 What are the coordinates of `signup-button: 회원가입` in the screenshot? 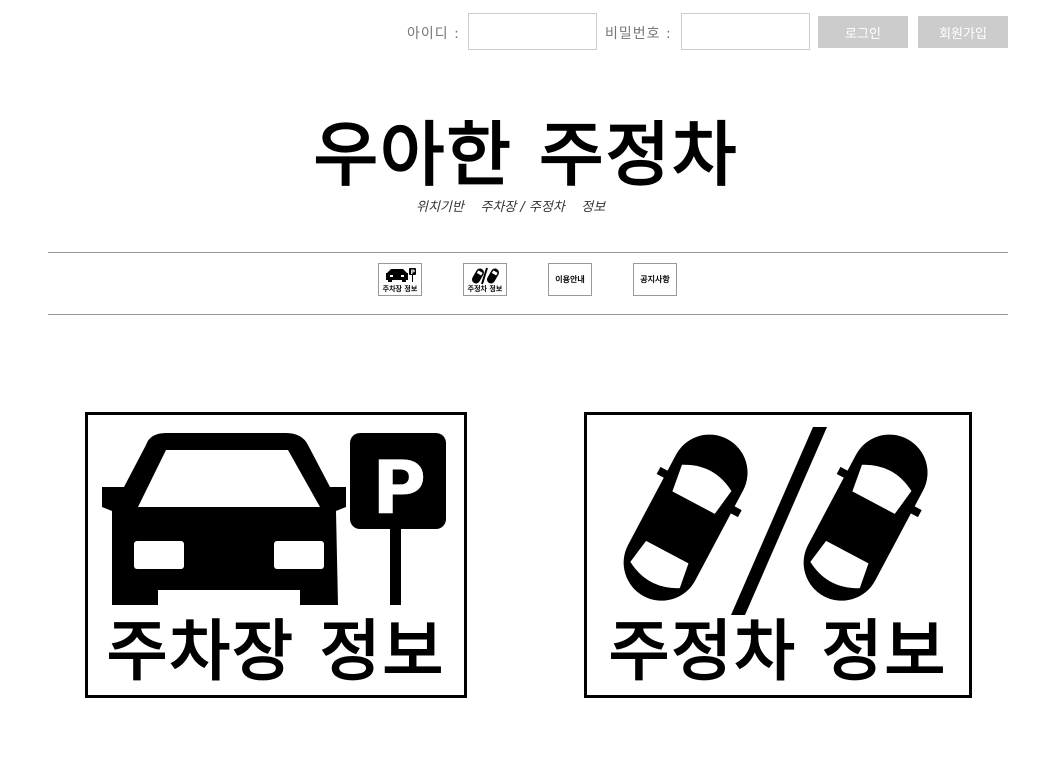 It's located at (963, 32).